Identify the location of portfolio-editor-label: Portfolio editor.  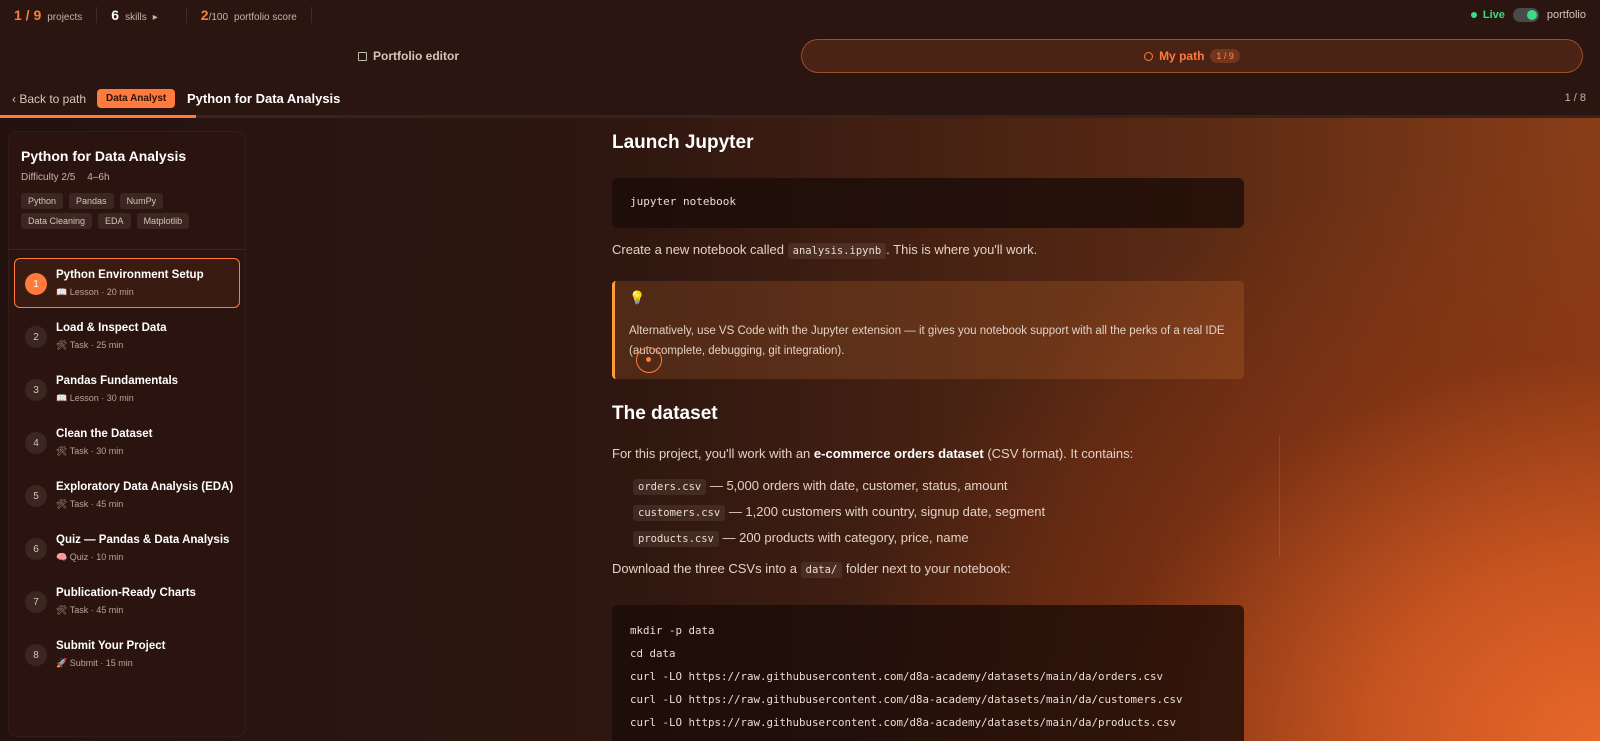
(416, 56).